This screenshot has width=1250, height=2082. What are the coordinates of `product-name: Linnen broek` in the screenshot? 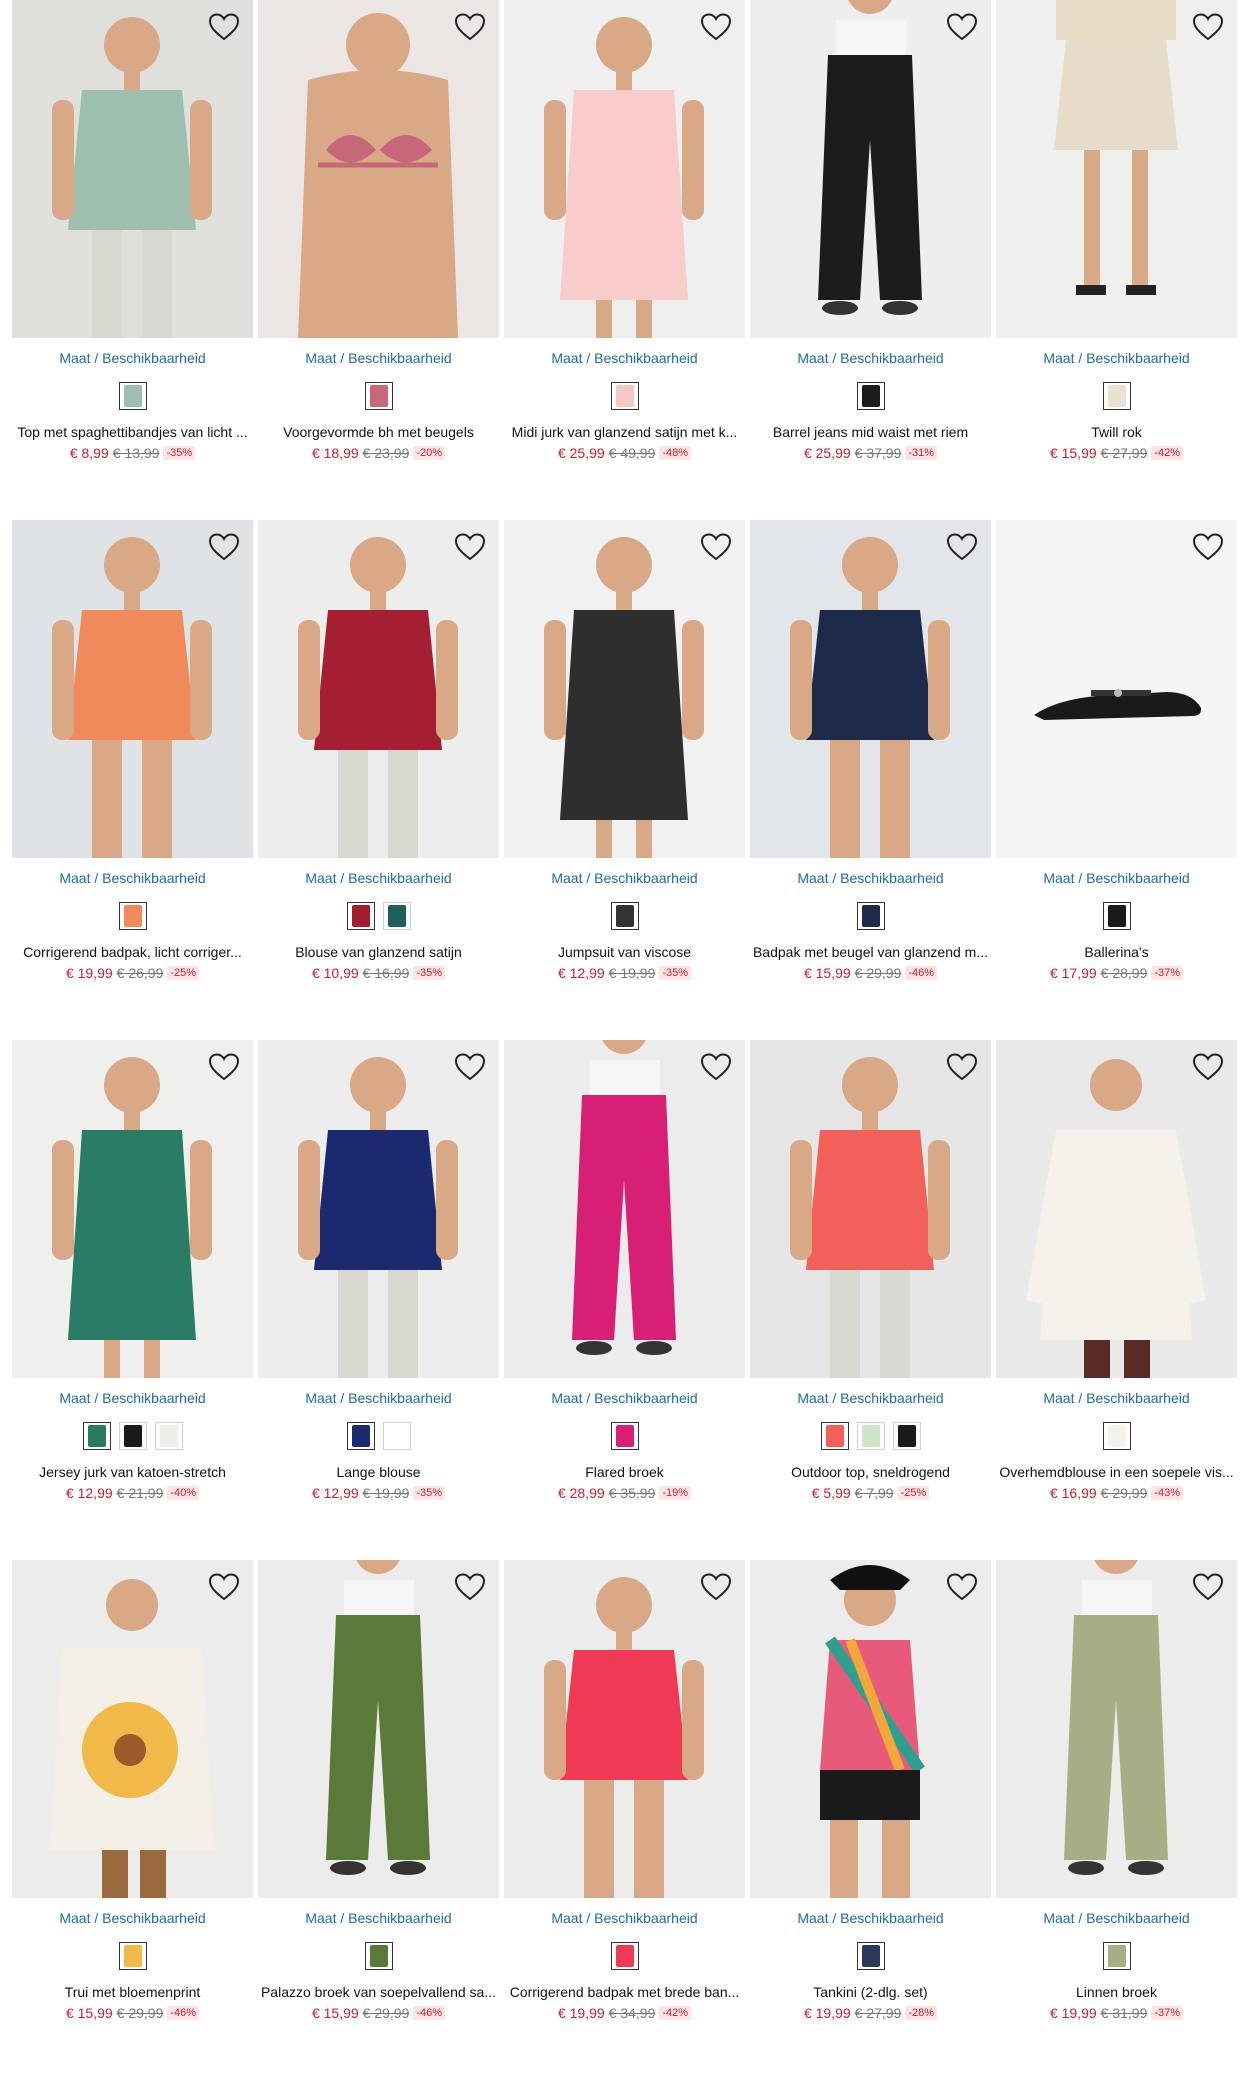 It's located at (1116, 1992).